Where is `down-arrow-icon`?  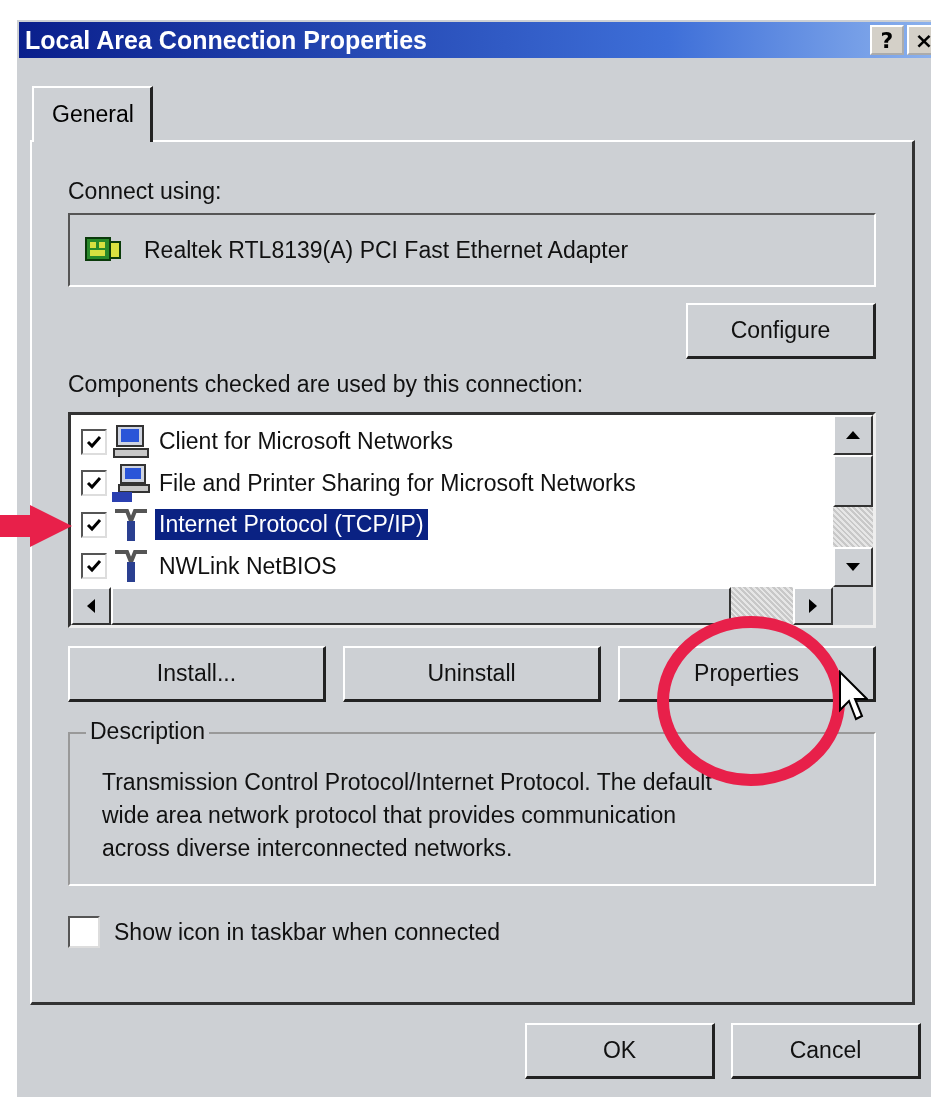
down-arrow-icon is located at coordinates (853, 567).